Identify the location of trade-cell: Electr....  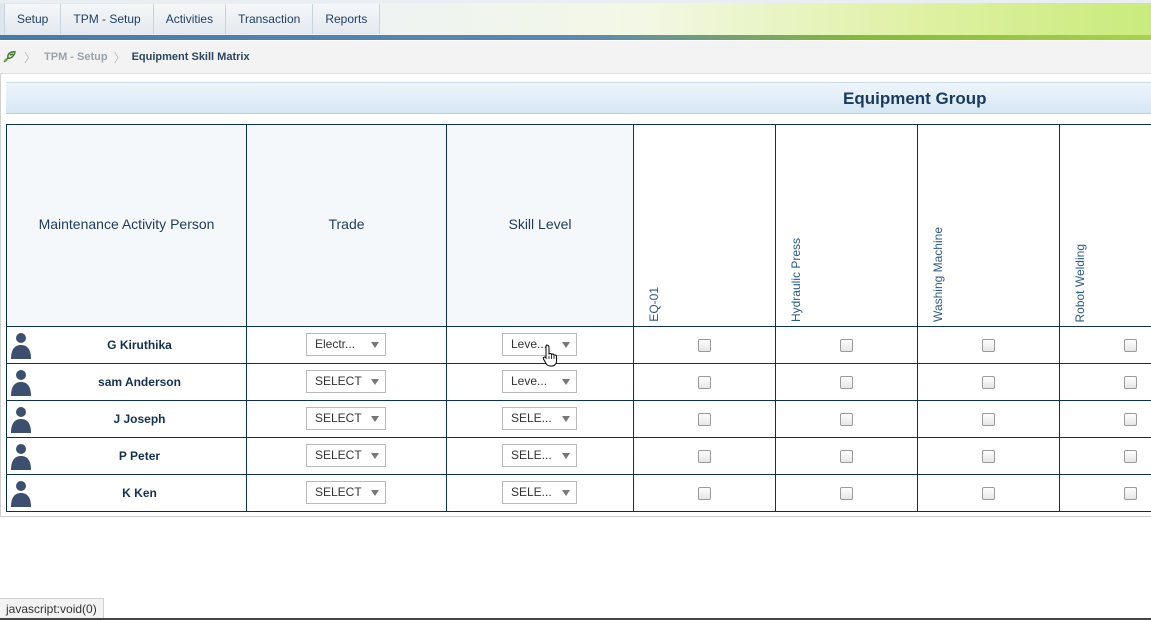
(346, 345).